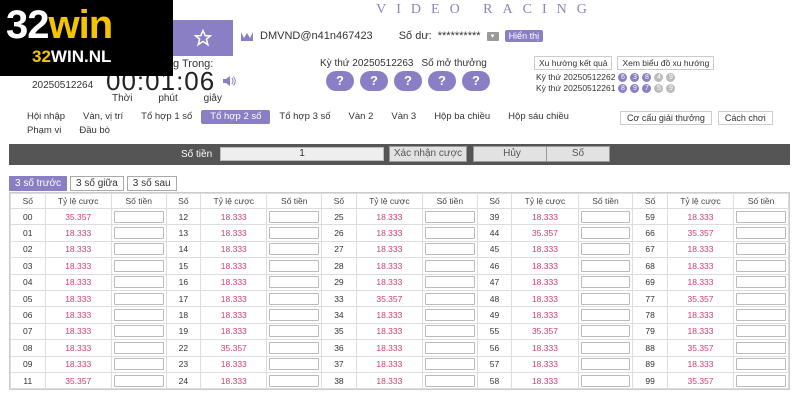 The height and width of the screenshot is (400, 800). Describe the element at coordinates (166, 117) in the screenshot. I see `tab-row1-2: Tổ hợp 1 số` at that location.